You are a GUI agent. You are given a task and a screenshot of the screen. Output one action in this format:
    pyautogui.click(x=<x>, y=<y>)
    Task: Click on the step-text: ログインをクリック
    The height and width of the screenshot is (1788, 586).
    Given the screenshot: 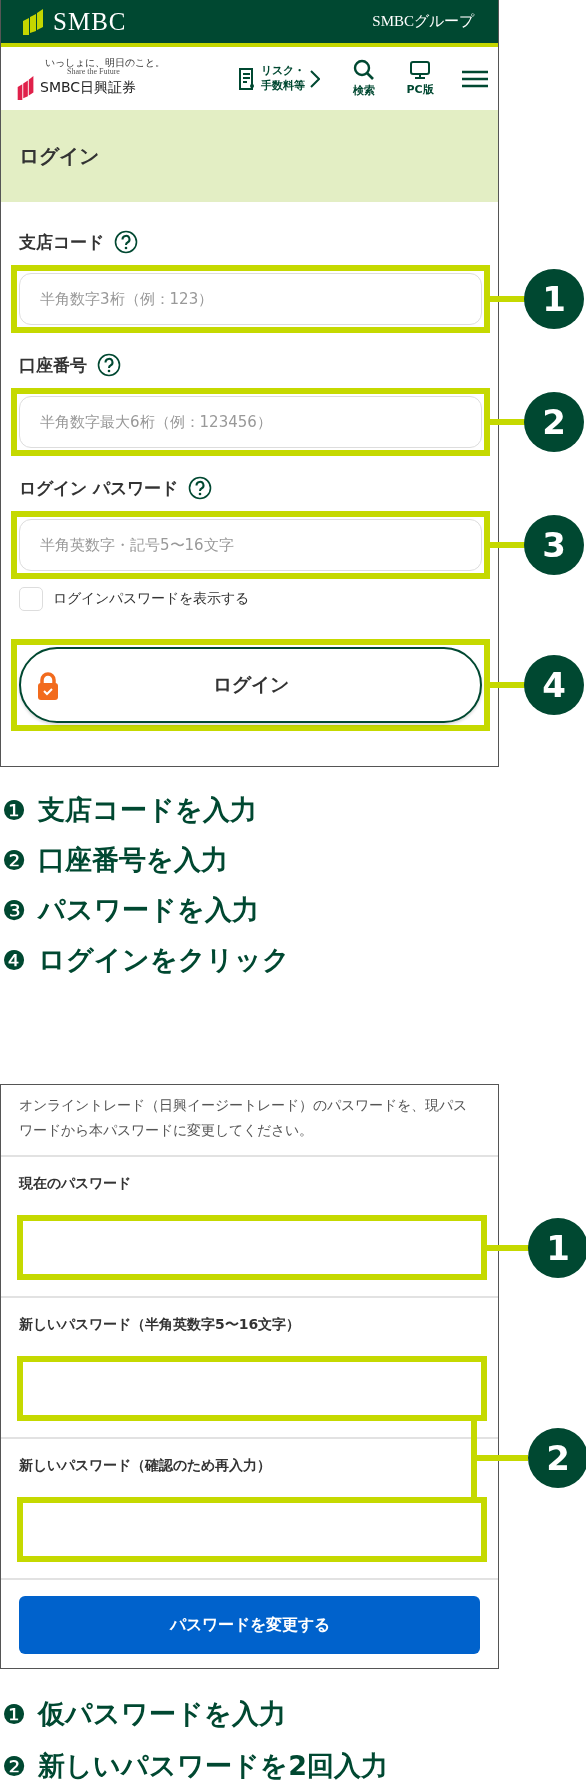 What is the action you would take?
    pyautogui.click(x=164, y=960)
    